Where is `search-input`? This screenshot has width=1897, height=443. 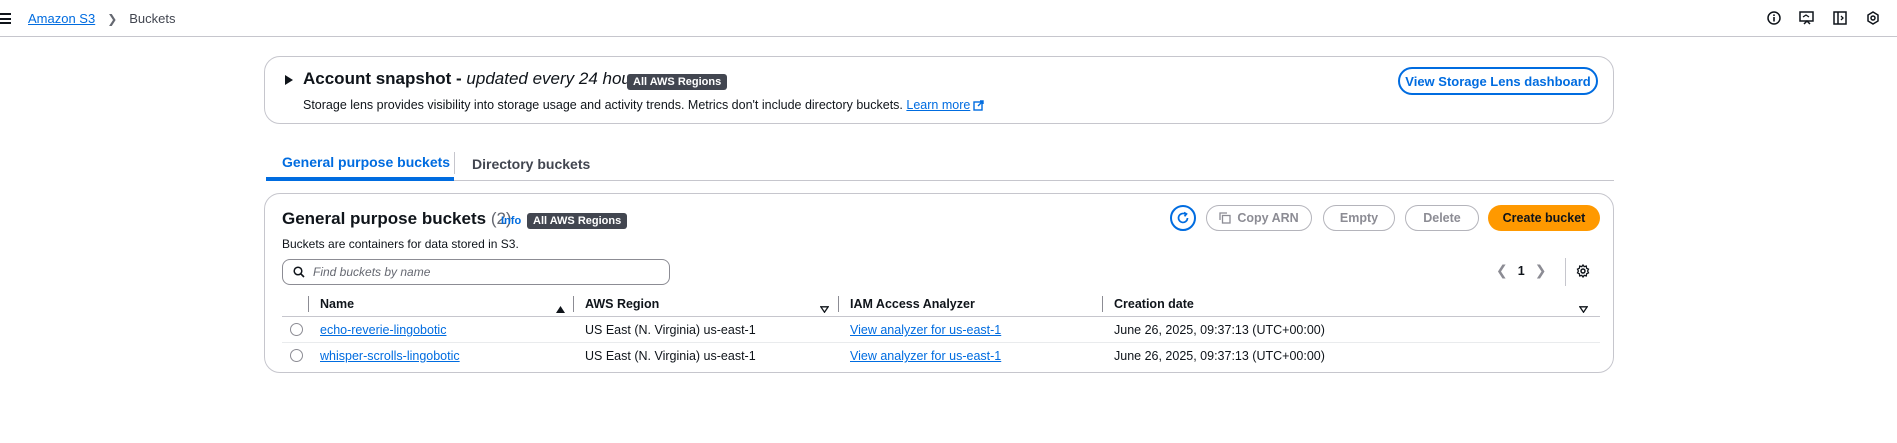
search-input is located at coordinates (483, 272).